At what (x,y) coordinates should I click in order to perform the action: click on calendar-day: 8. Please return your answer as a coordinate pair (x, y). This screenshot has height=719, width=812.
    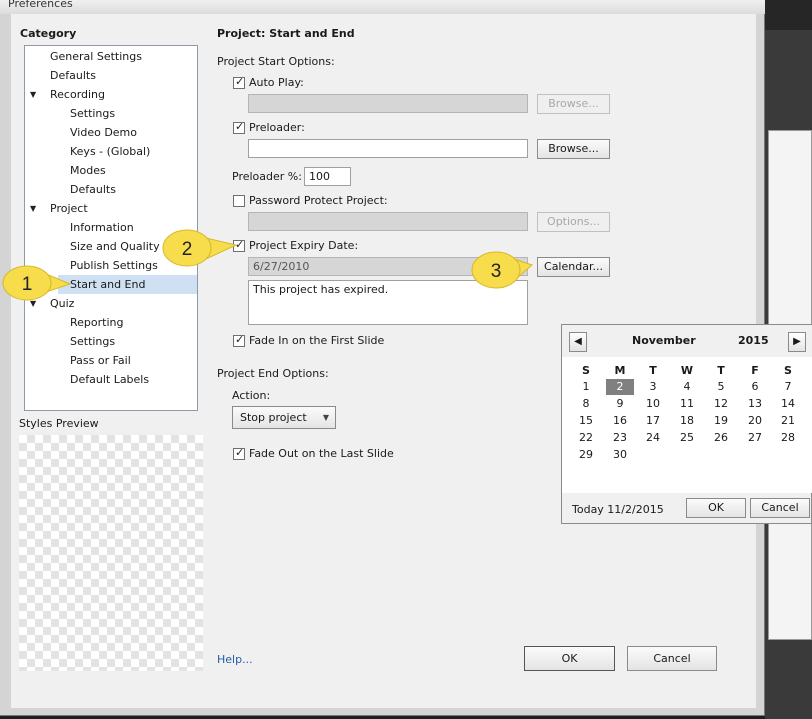
    Looking at the image, I should click on (586, 404).